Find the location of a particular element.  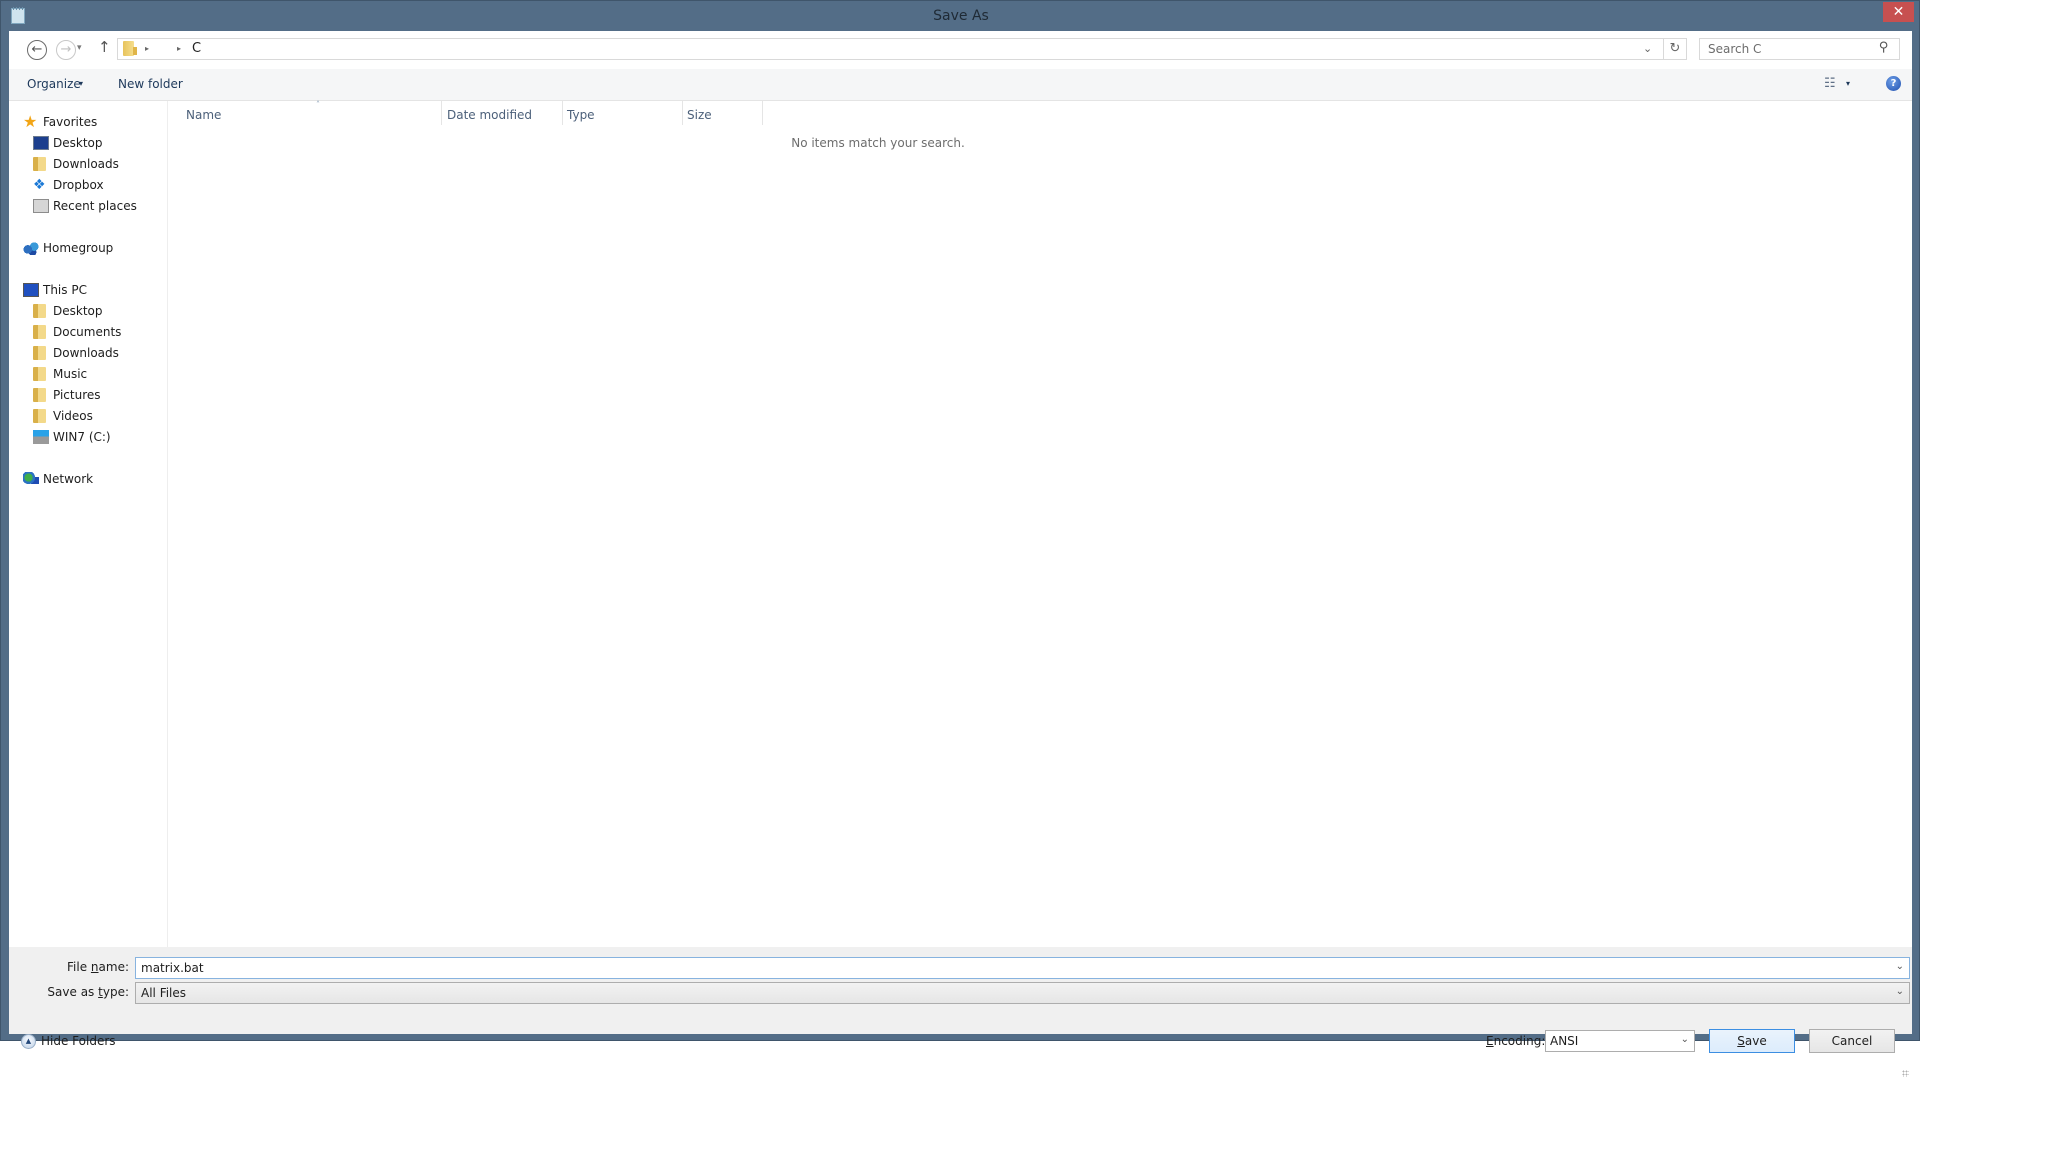

column-header-size: Size is located at coordinates (699, 117).